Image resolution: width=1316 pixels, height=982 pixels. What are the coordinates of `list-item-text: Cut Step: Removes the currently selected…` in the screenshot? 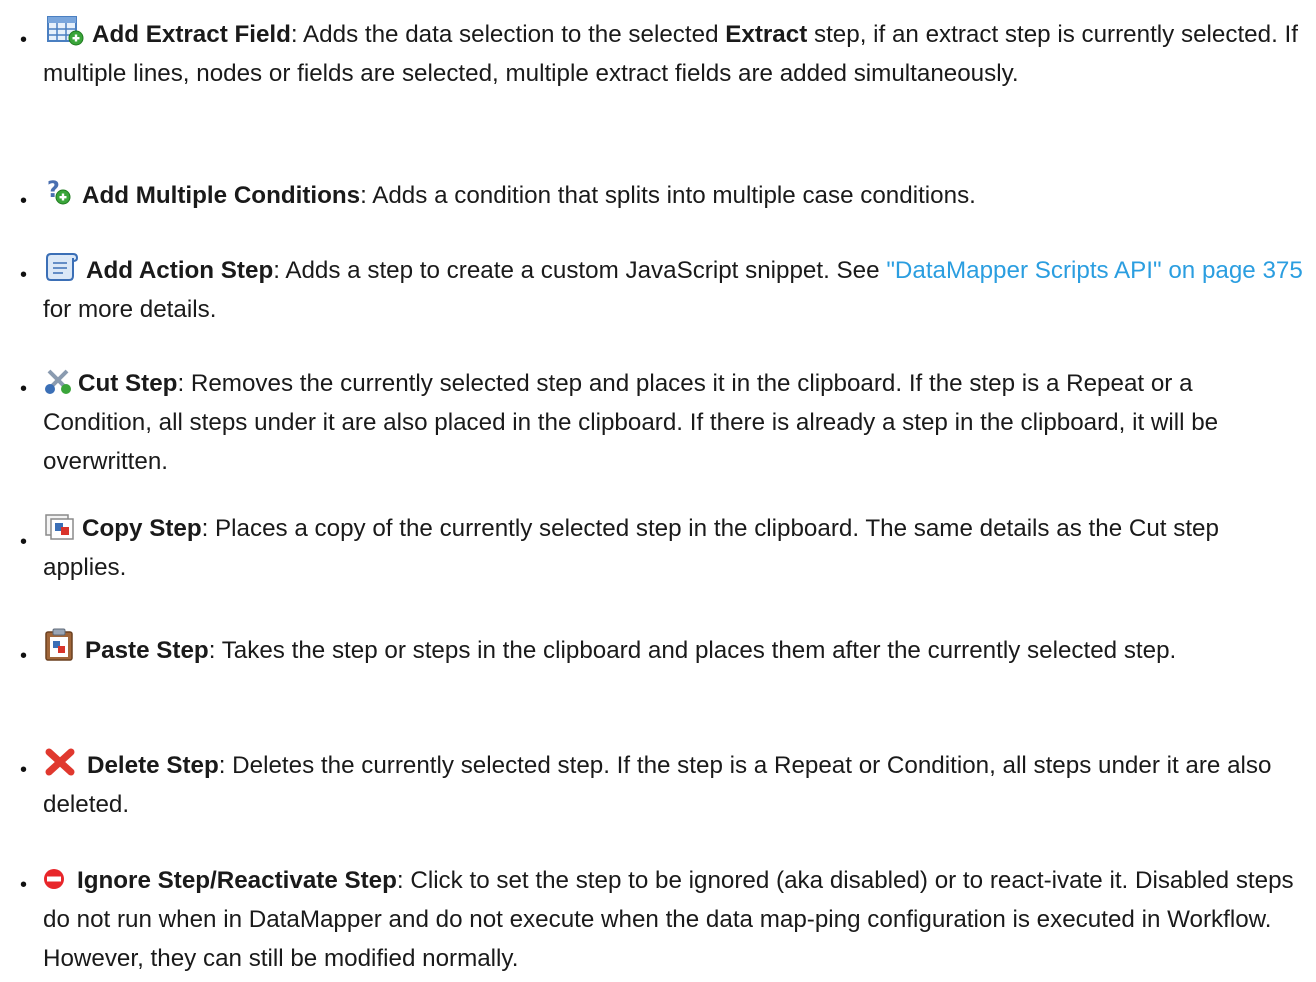 It's located at (675, 422).